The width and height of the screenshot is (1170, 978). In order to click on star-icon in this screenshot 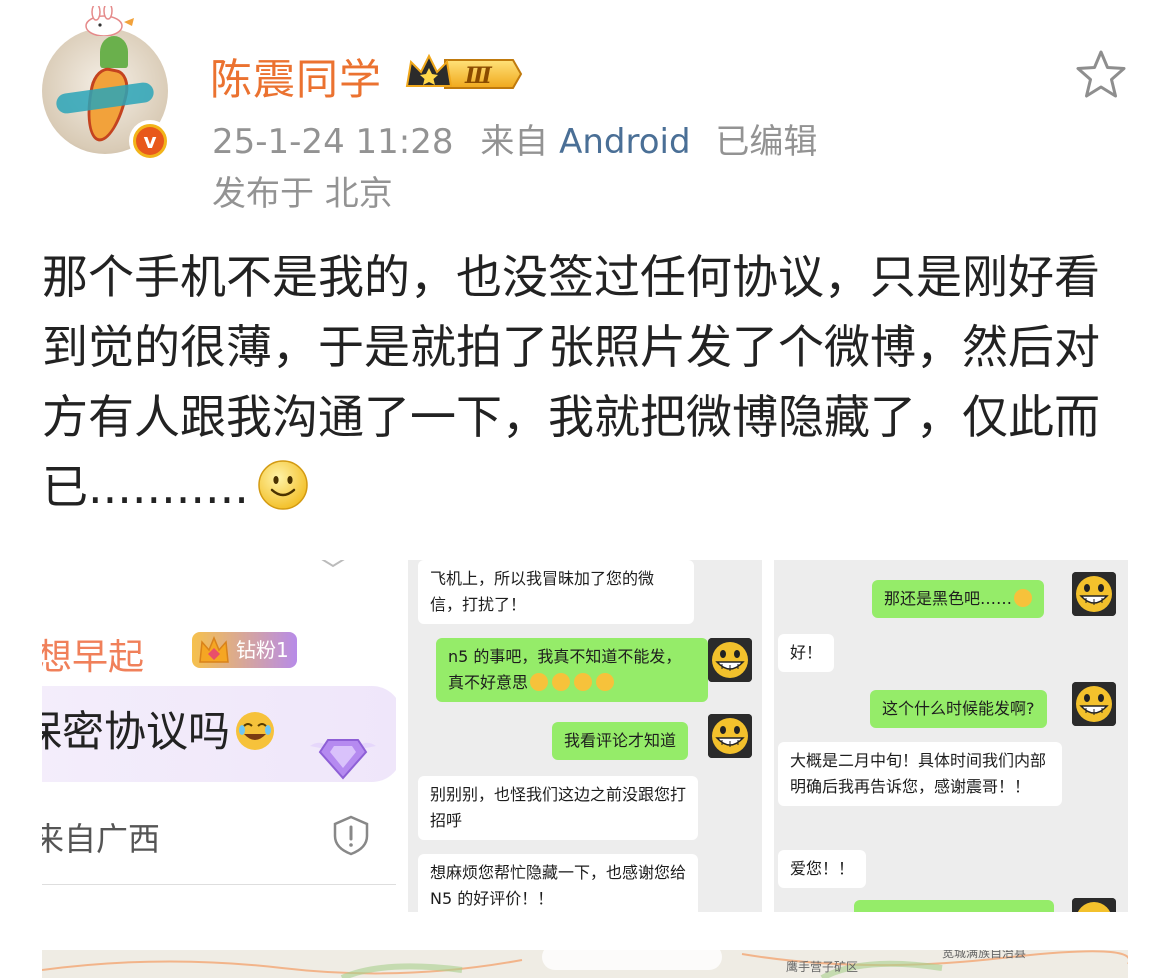, I will do `click(1101, 75)`.